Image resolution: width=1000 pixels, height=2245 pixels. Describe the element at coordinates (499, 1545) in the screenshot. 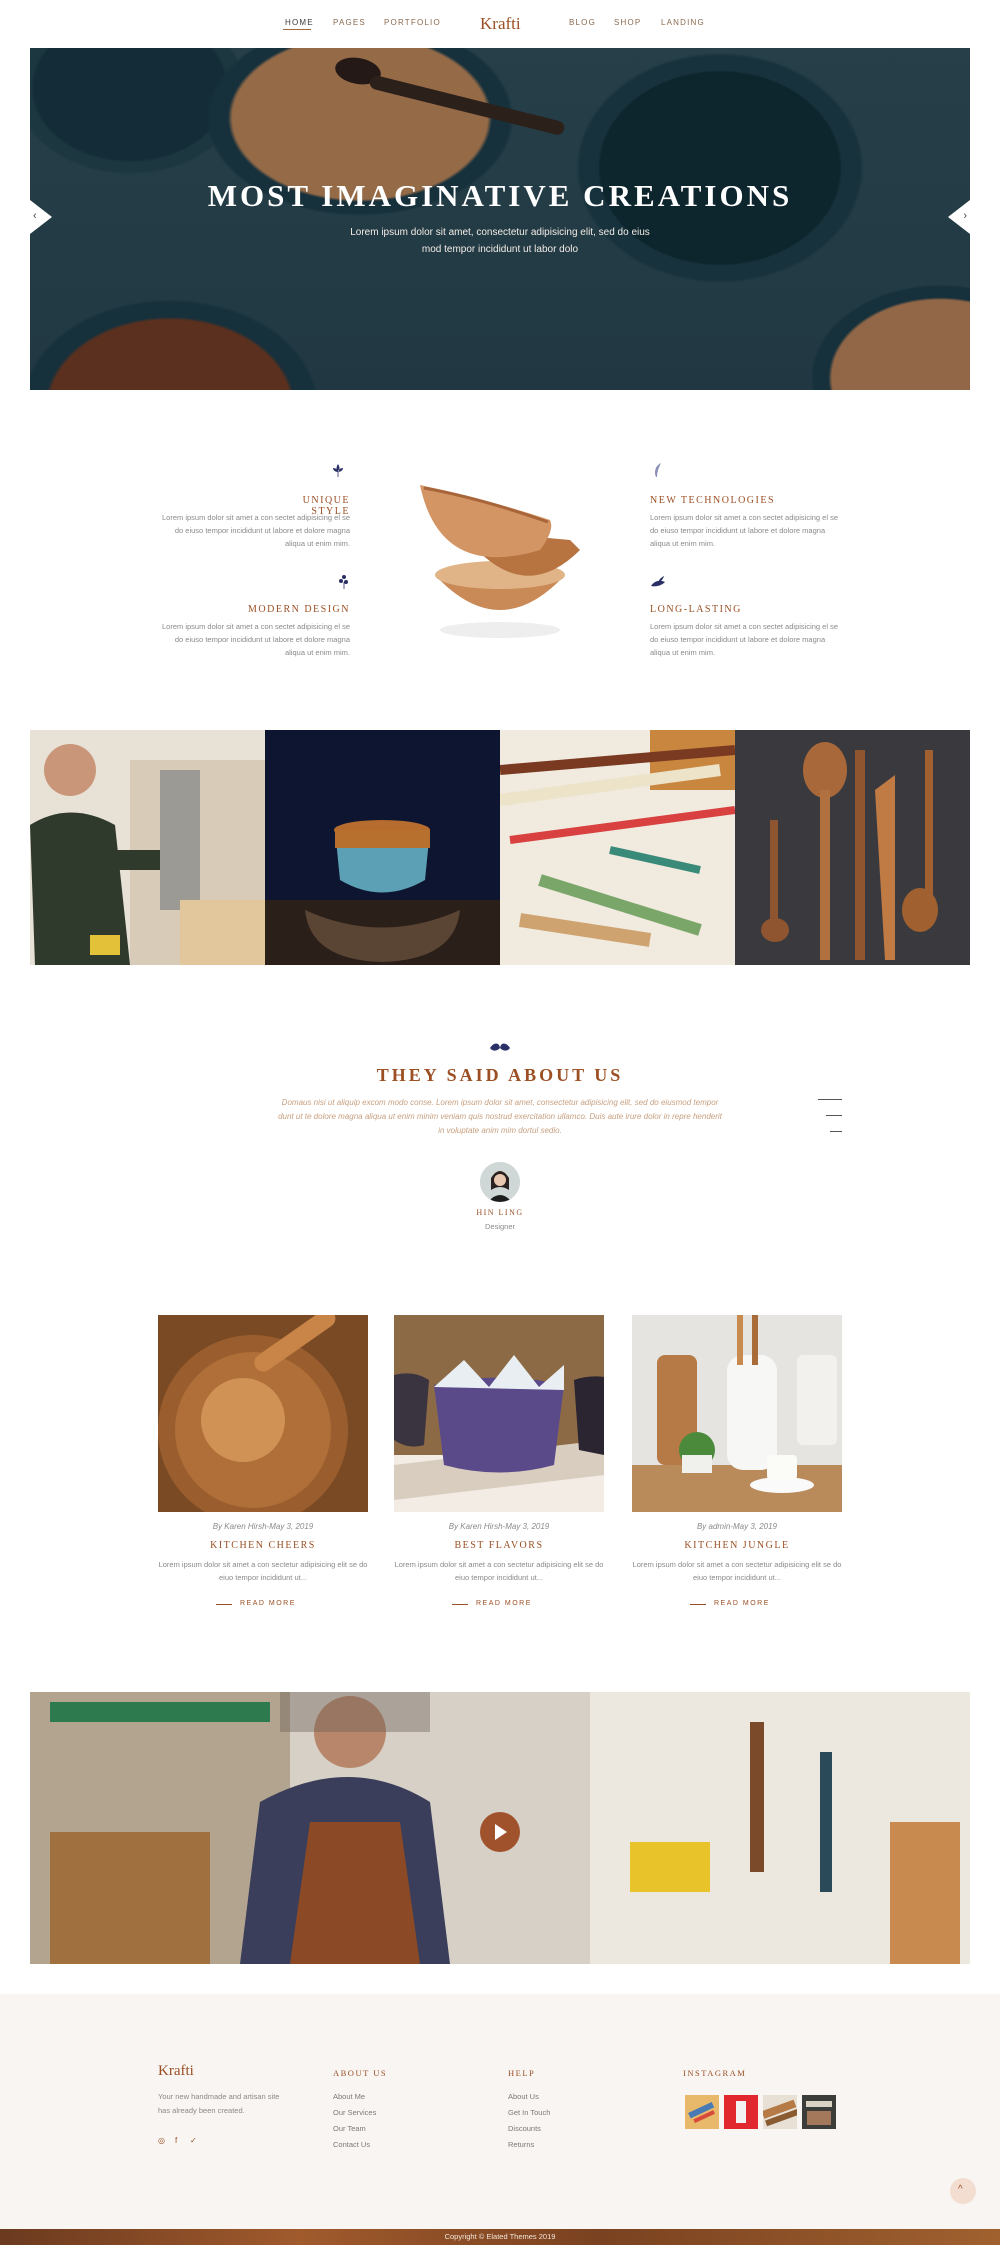

I see `post-title: BEST FLAVORS` at that location.